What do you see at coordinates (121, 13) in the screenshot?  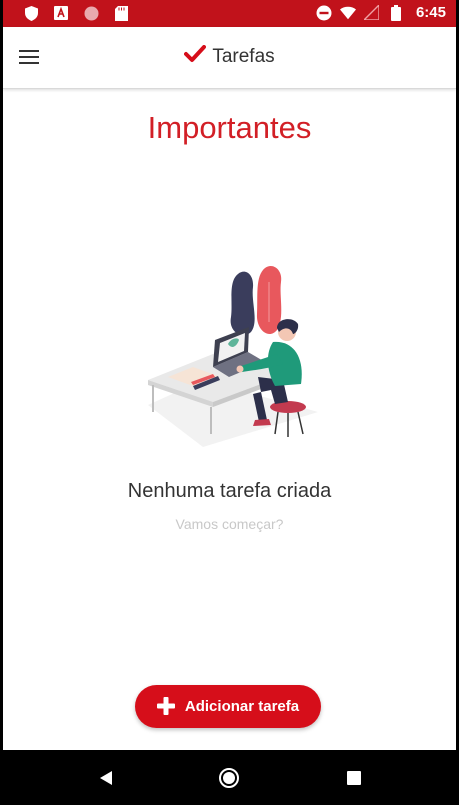 I see `sd-card-icon` at bounding box center [121, 13].